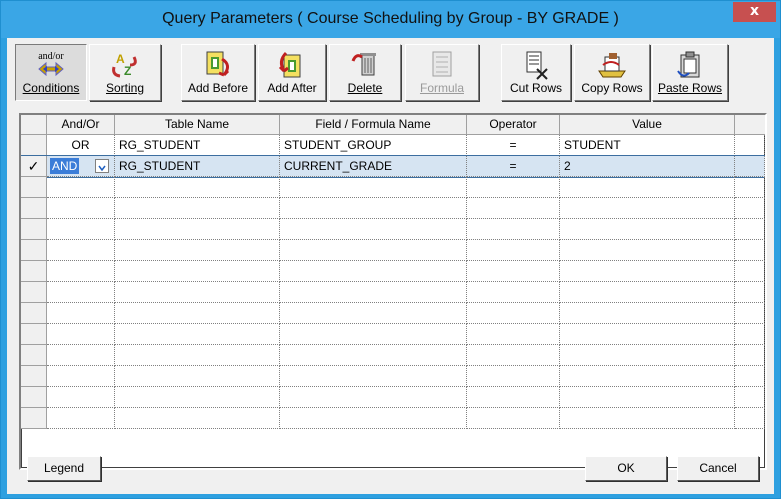 Image resolution: width=781 pixels, height=499 pixels. Describe the element at coordinates (292, 72) in the screenshot. I see `add-after-button: Add After` at that location.